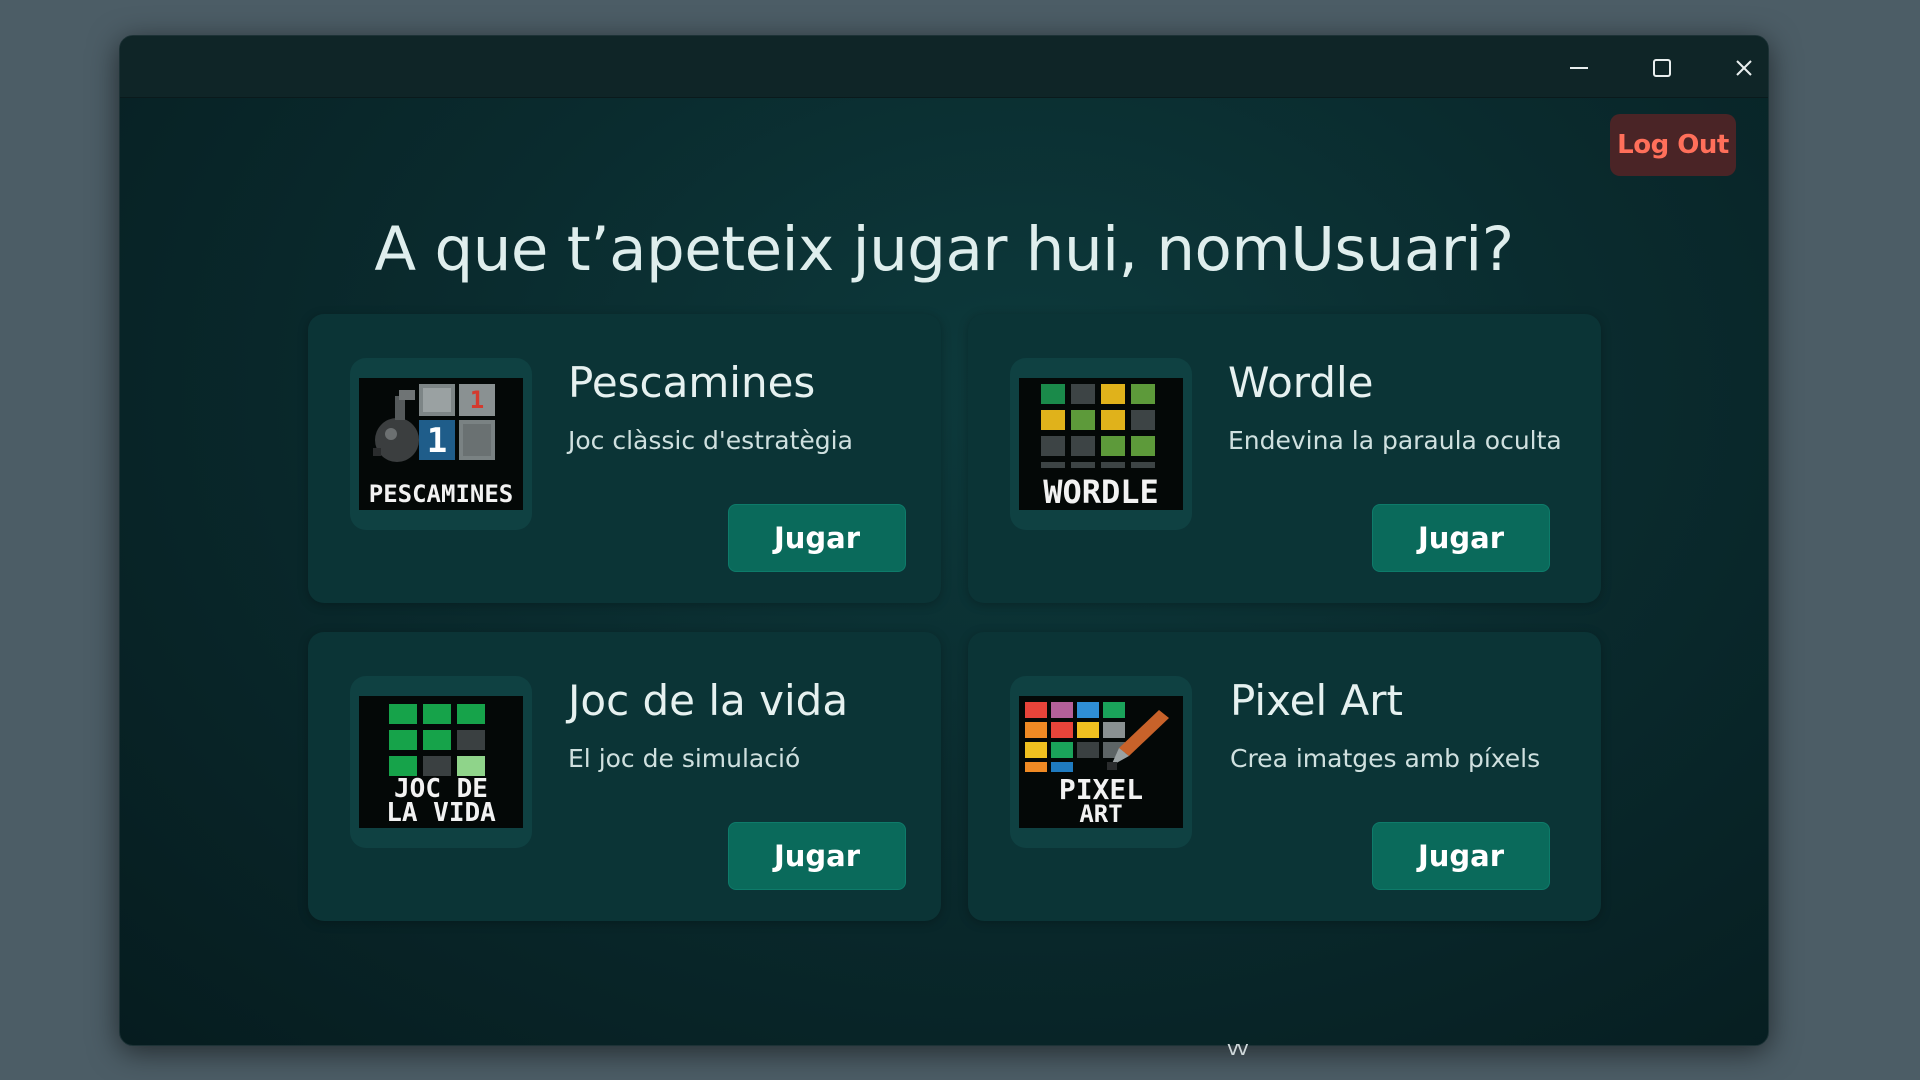 The height and width of the screenshot is (1080, 1920). I want to click on minesweeper-icon-label: PESCAMINES, so click(441, 494).